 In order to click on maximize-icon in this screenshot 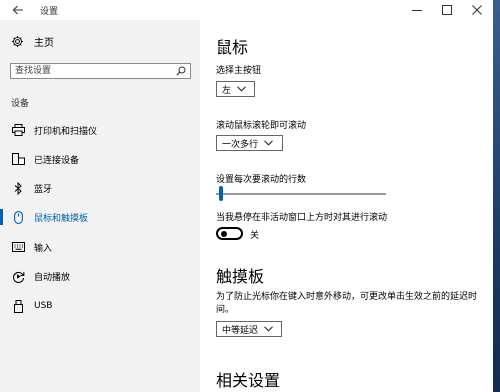, I will do `click(447, 10)`.